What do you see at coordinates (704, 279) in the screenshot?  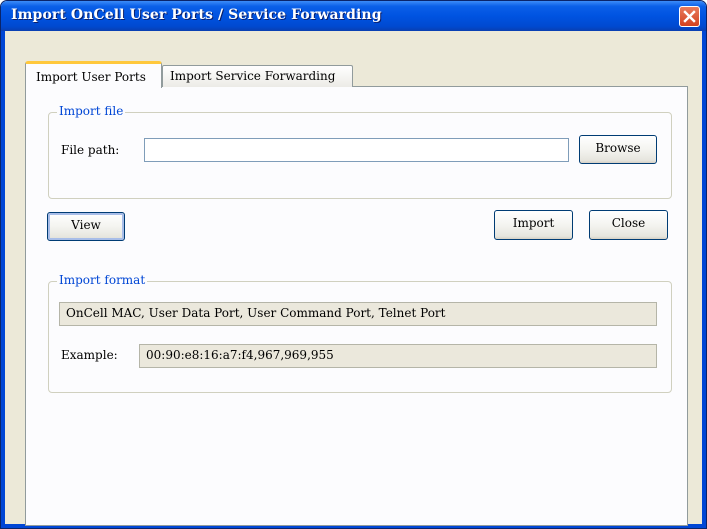 I see `window-frame-right` at bounding box center [704, 279].